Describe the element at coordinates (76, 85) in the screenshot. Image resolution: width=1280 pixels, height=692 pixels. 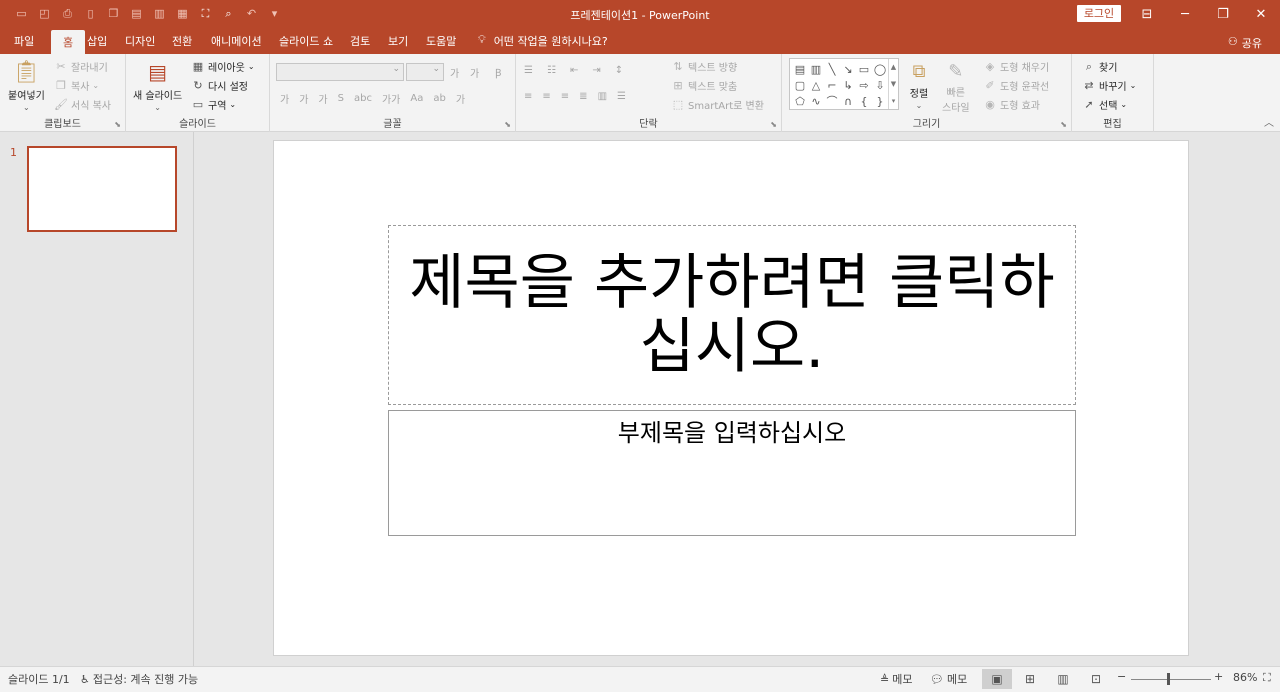
I see `copy-button: ❐ 복사 ⌄` at that location.